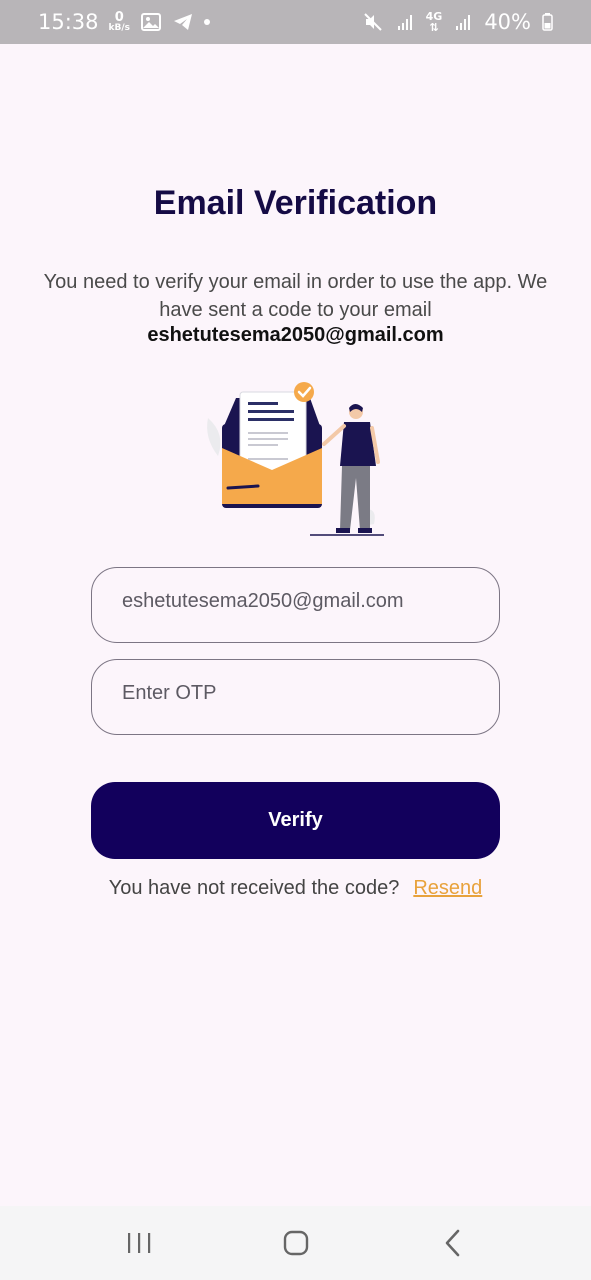  Describe the element at coordinates (295, 22) in the screenshot. I see `status-bar: 15:38 0 kB/s 4G ⇅ 40%` at that location.